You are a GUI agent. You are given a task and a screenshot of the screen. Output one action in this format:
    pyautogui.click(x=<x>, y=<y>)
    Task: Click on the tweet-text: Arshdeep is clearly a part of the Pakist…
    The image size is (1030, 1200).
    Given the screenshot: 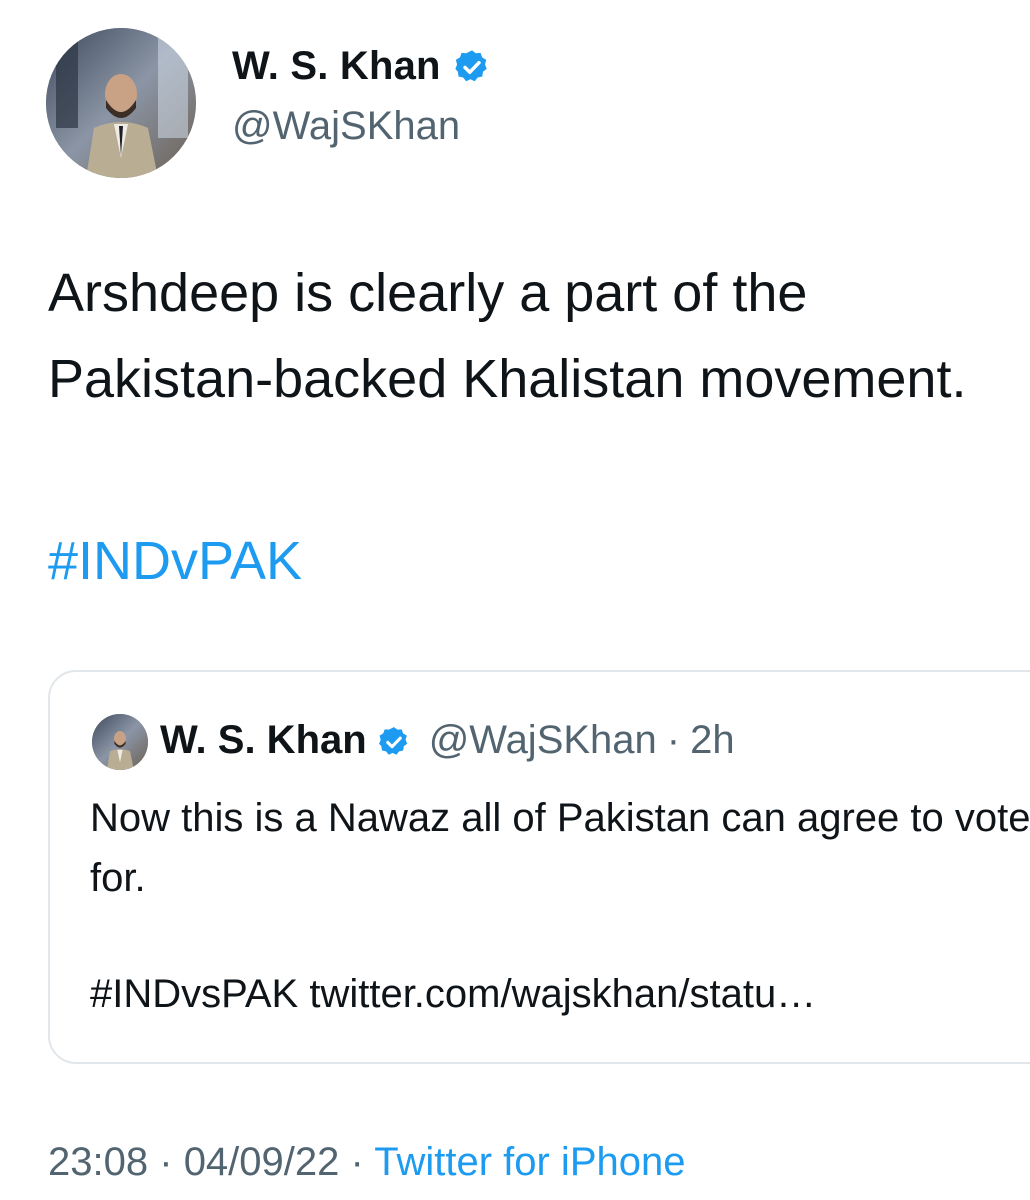 What is the action you would take?
    pyautogui.click(x=507, y=336)
    